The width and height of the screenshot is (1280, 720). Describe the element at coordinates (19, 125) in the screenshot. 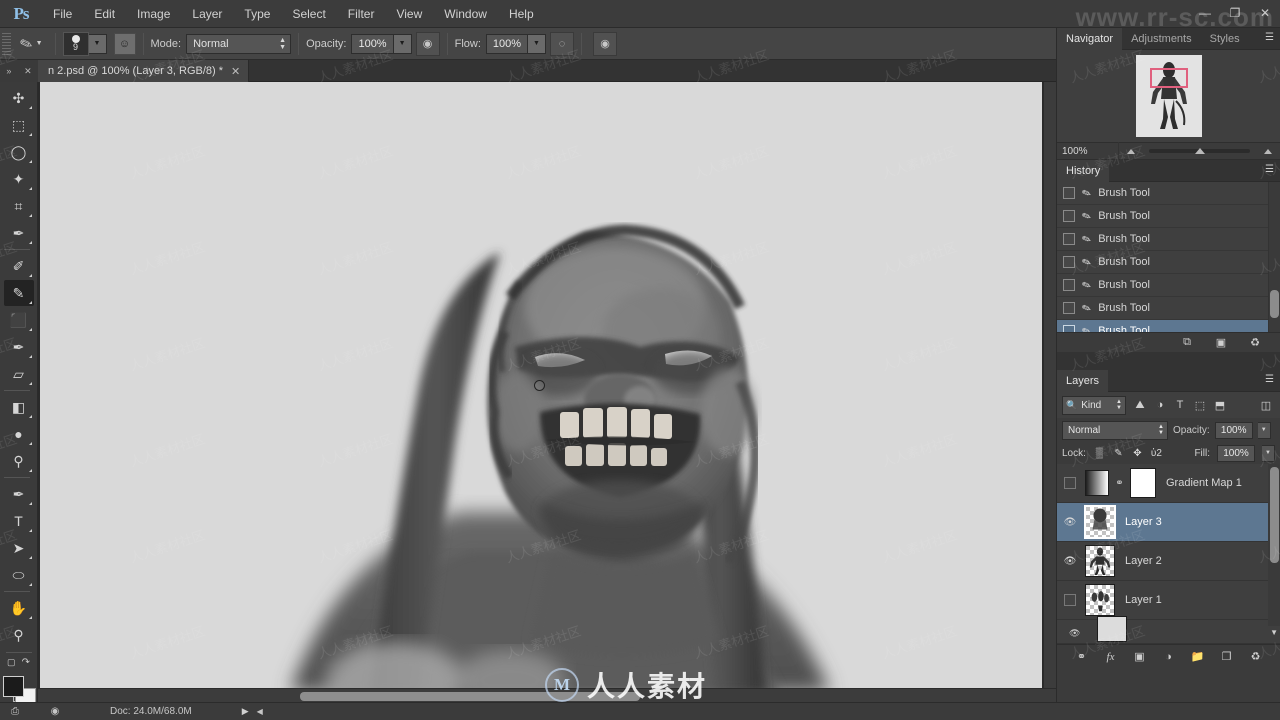

I see `rectangular-marquee-tool: ⬚` at that location.